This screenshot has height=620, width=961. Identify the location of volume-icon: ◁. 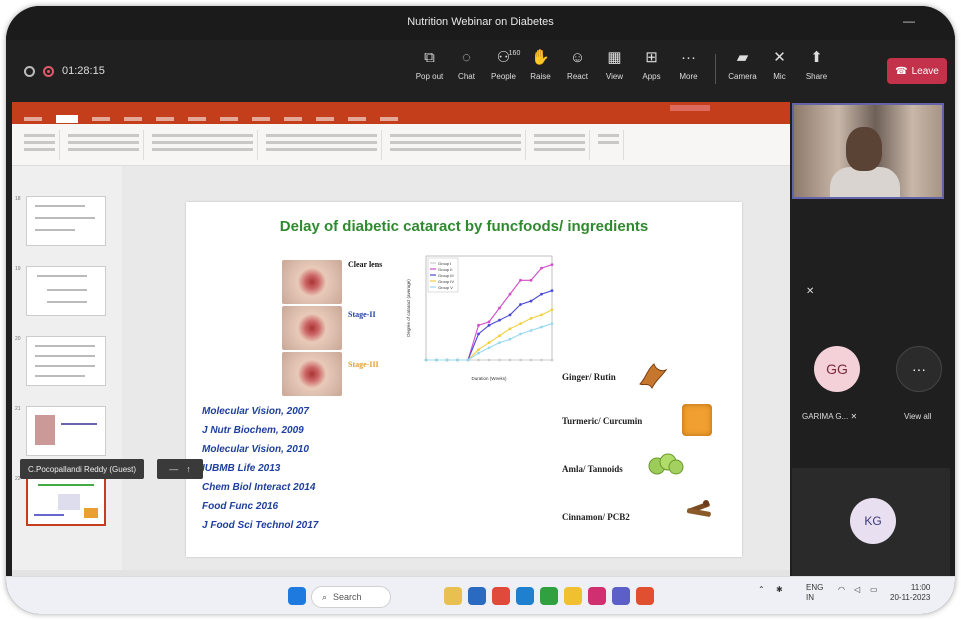
(857, 589).